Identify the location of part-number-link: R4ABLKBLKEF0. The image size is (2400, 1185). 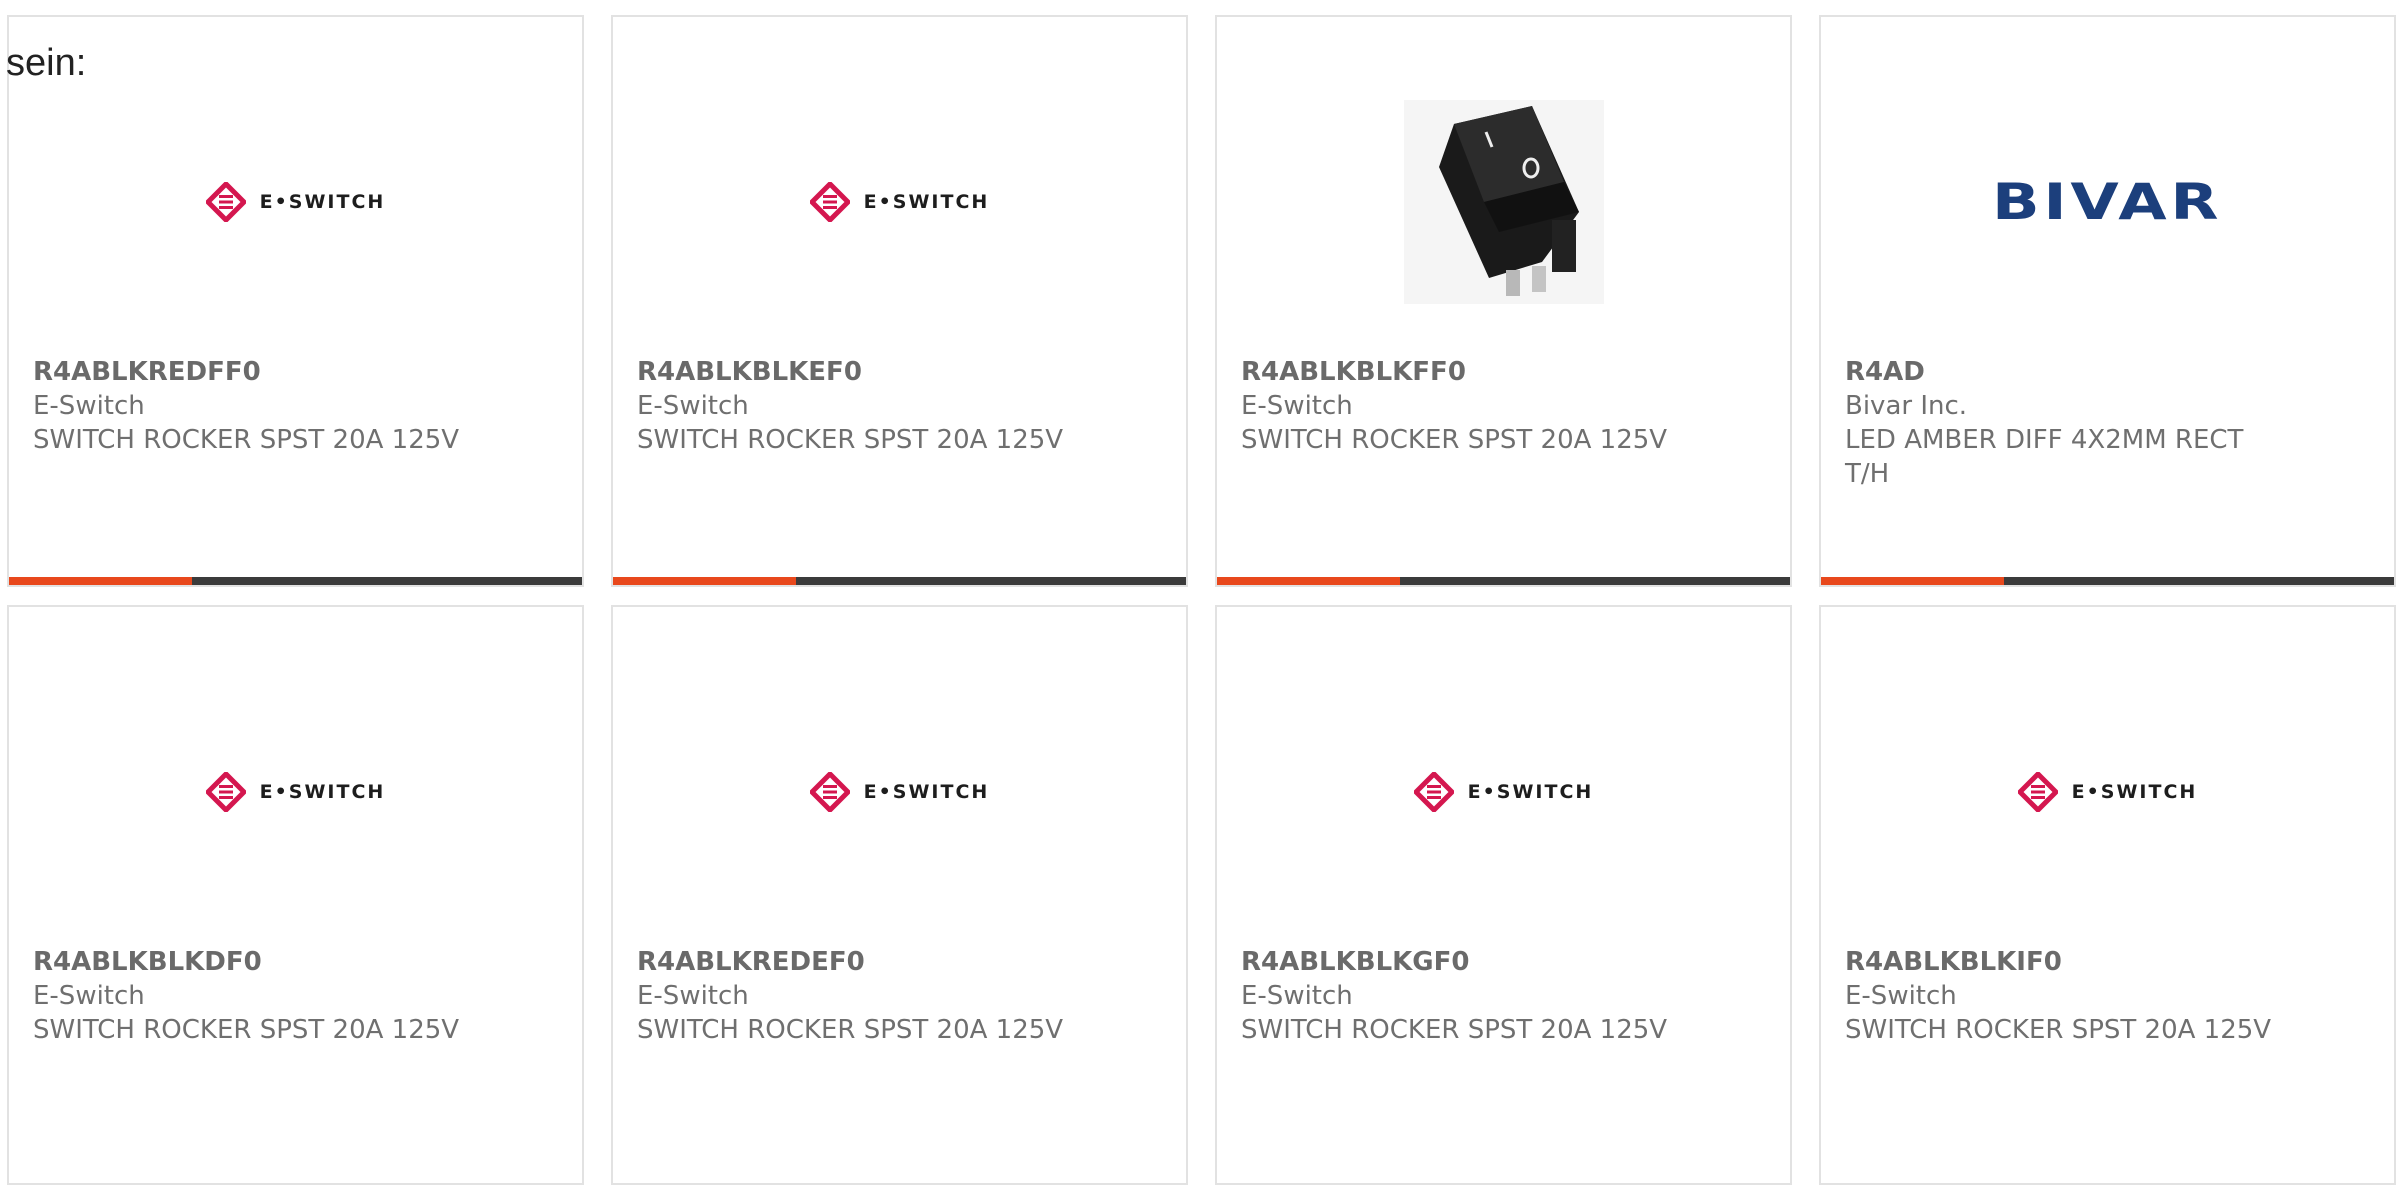
(899, 372).